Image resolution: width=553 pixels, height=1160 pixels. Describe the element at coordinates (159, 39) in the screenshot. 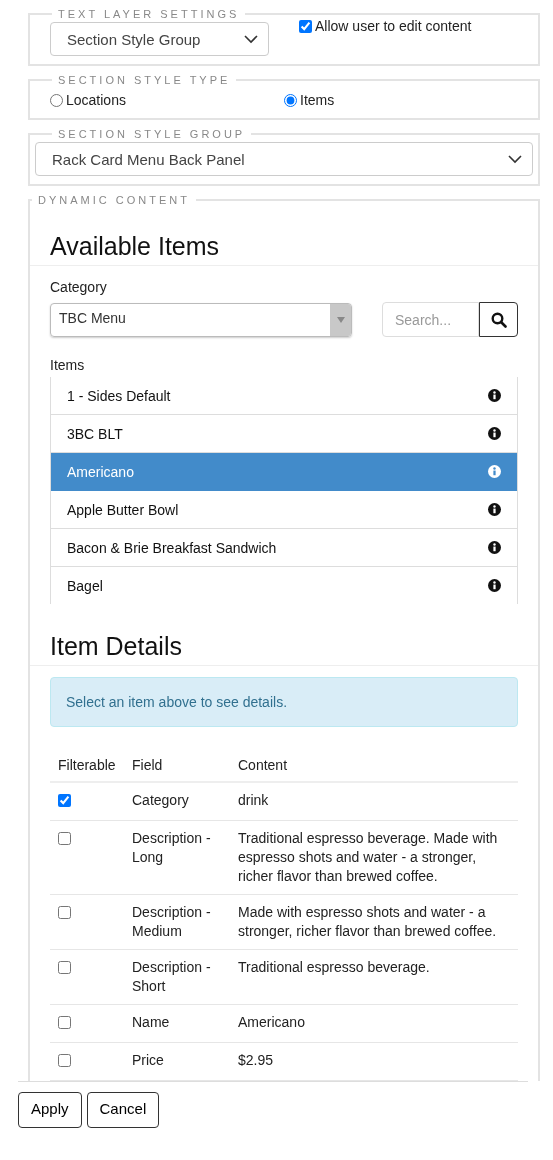

I see `style-select: Section Style Group` at that location.